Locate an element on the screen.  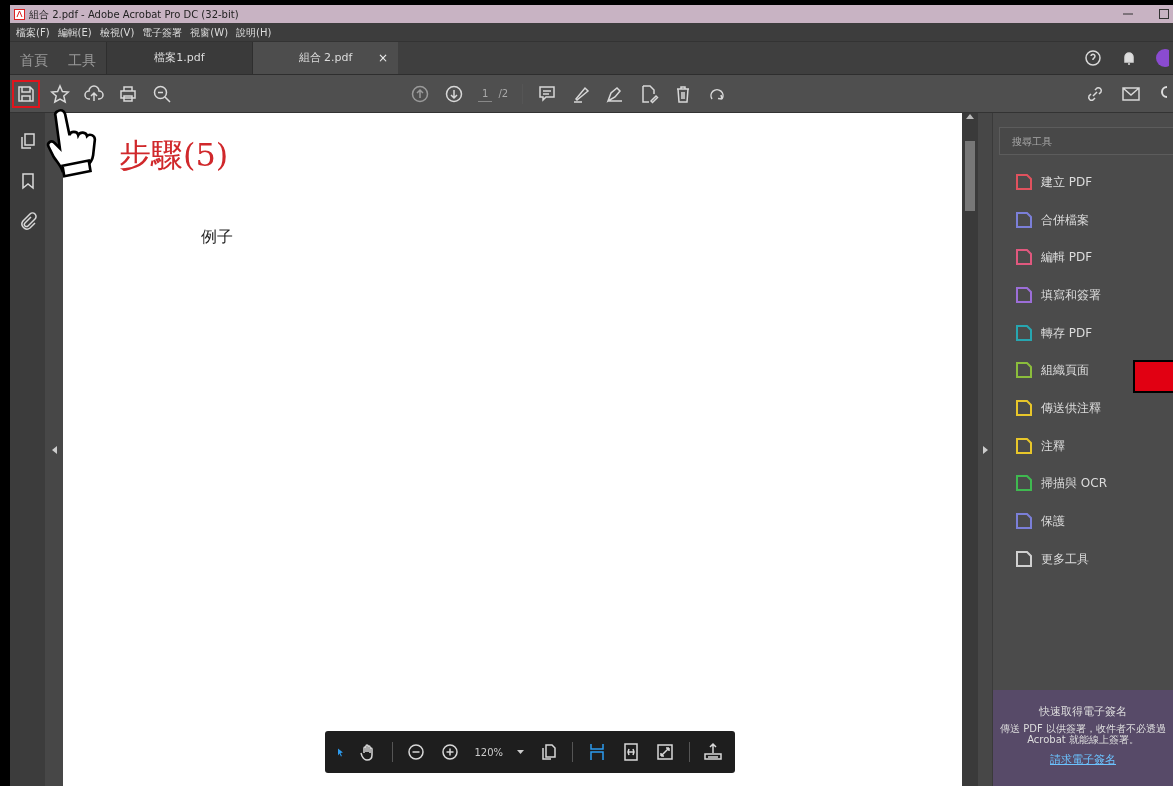
menu-item: 檢視(V) is located at coordinates (117, 32).